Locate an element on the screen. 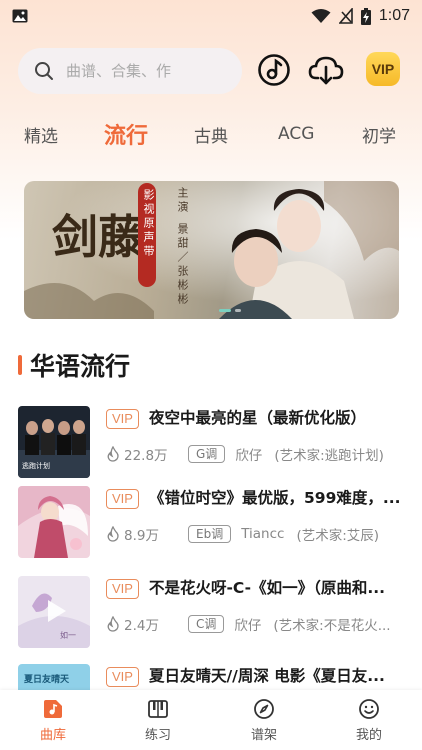 The image size is (422, 750). wifi-icon is located at coordinates (321, 16).